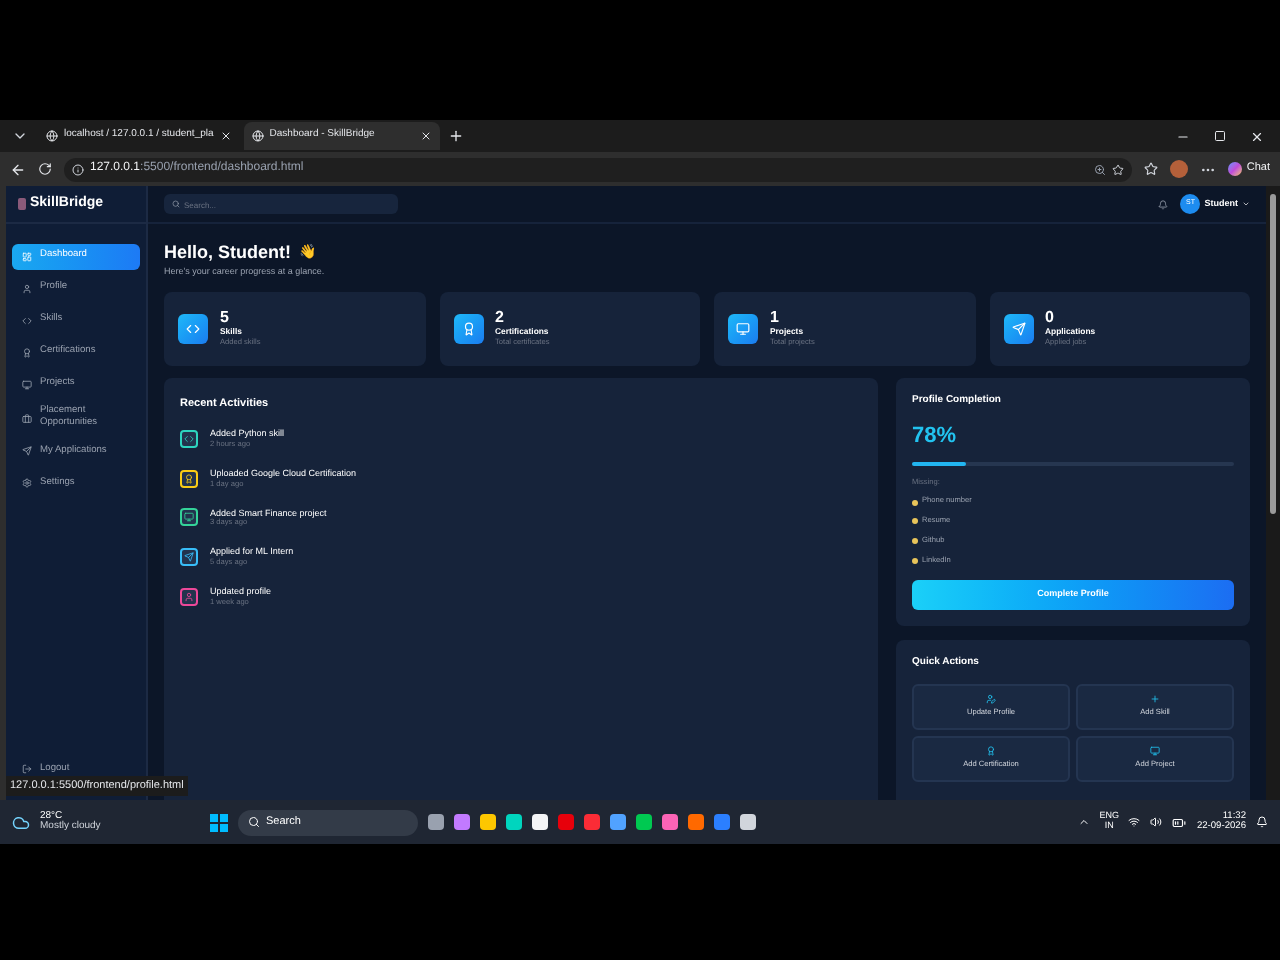  I want to click on stat-value: 0, so click(1050, 319).